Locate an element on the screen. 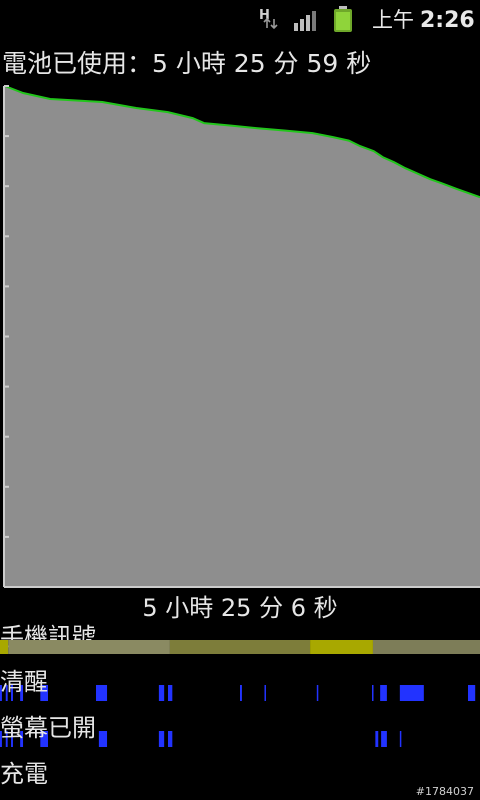 This screenshot has height=800, width=480. clock-ampm: 上午 is located at coordinates (393, 20).